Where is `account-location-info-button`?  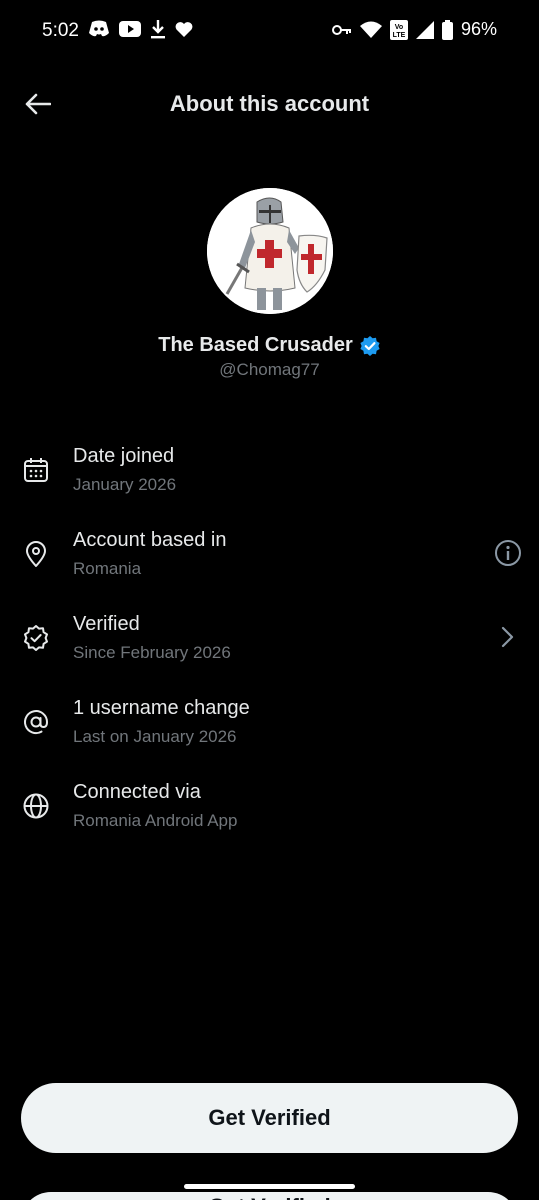 account-location-info-button is located at coordinates (508, 553).